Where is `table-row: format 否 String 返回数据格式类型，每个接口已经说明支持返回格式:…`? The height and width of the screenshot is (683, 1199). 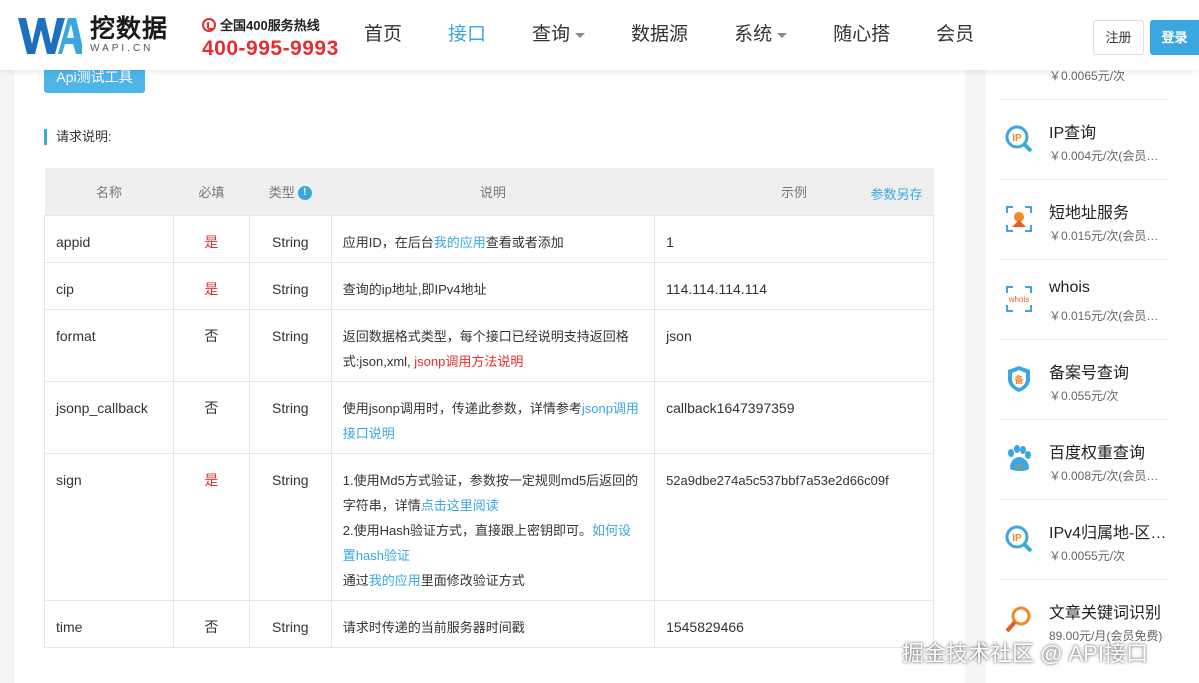
table-row: format 否 String 返回数据格式类型，每个接口已经说明支持返回格式:… is located at coordinates (489, 345).